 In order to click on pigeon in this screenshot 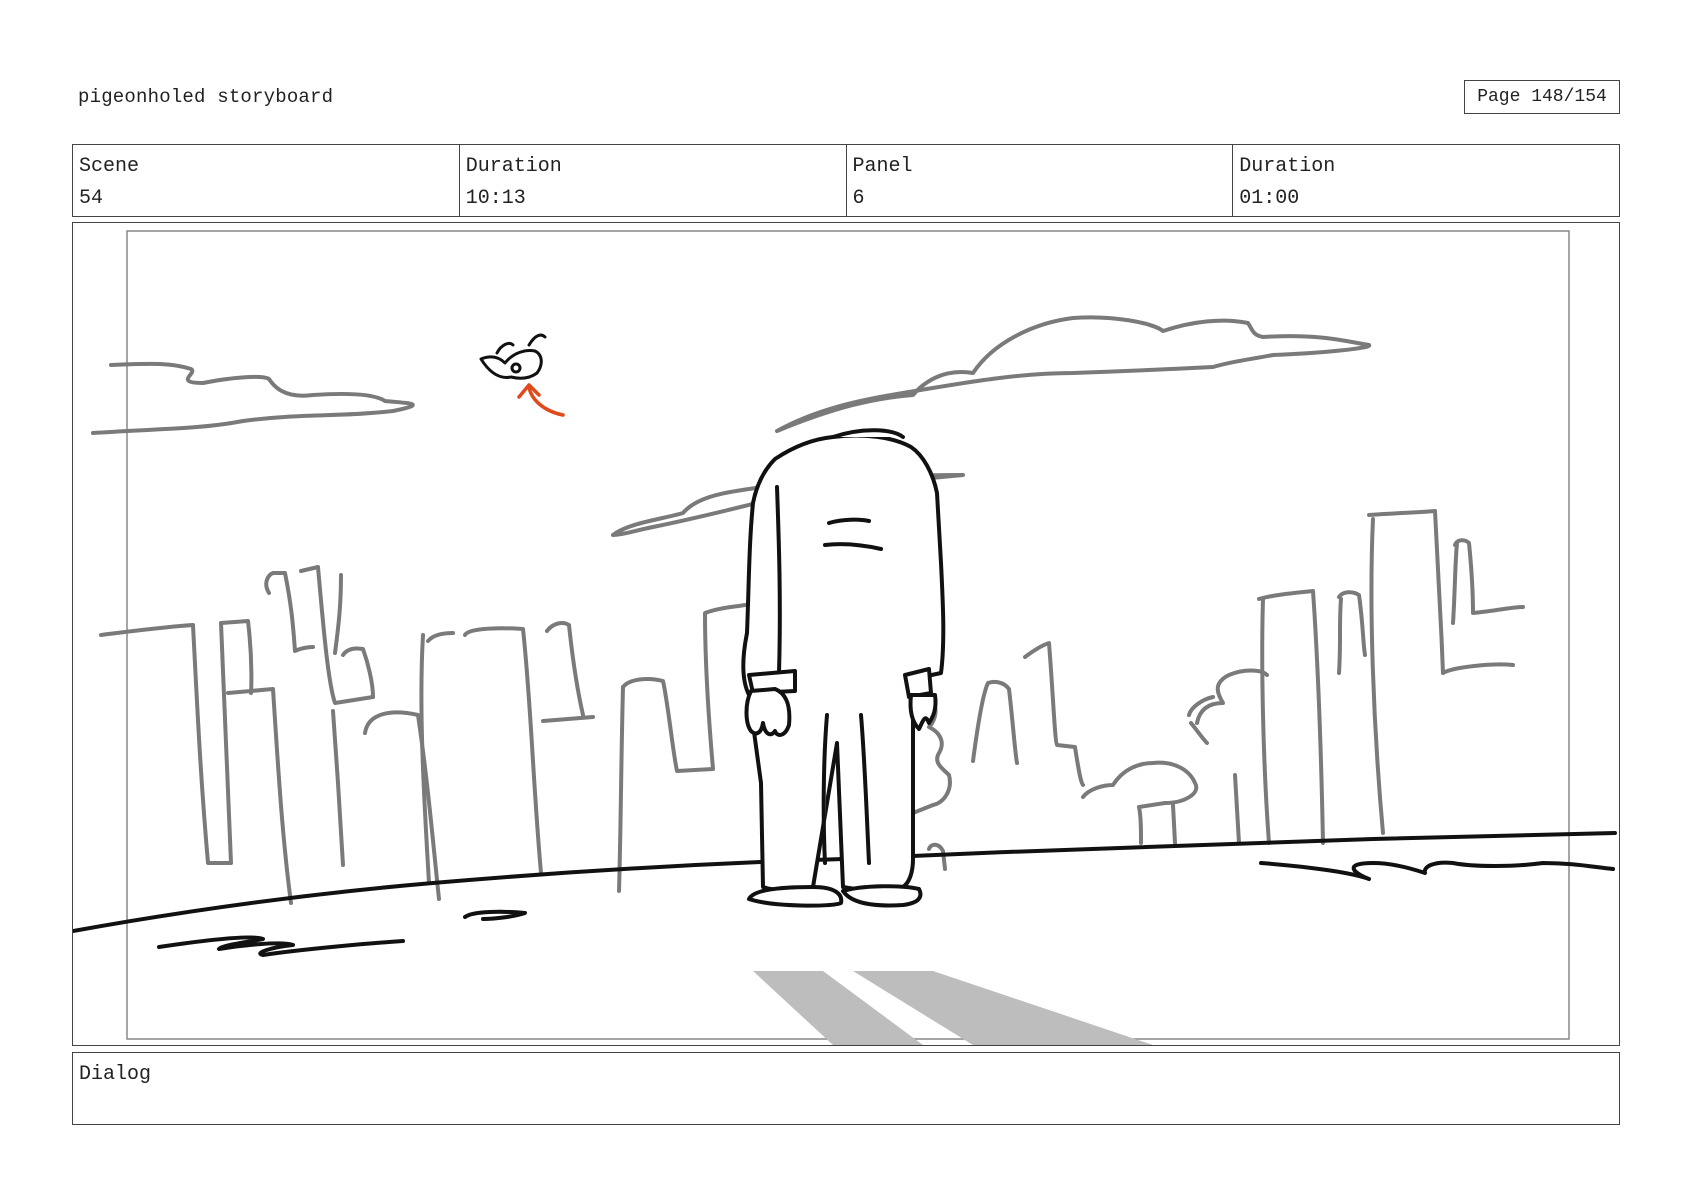, I will do `click(513, 356)`.